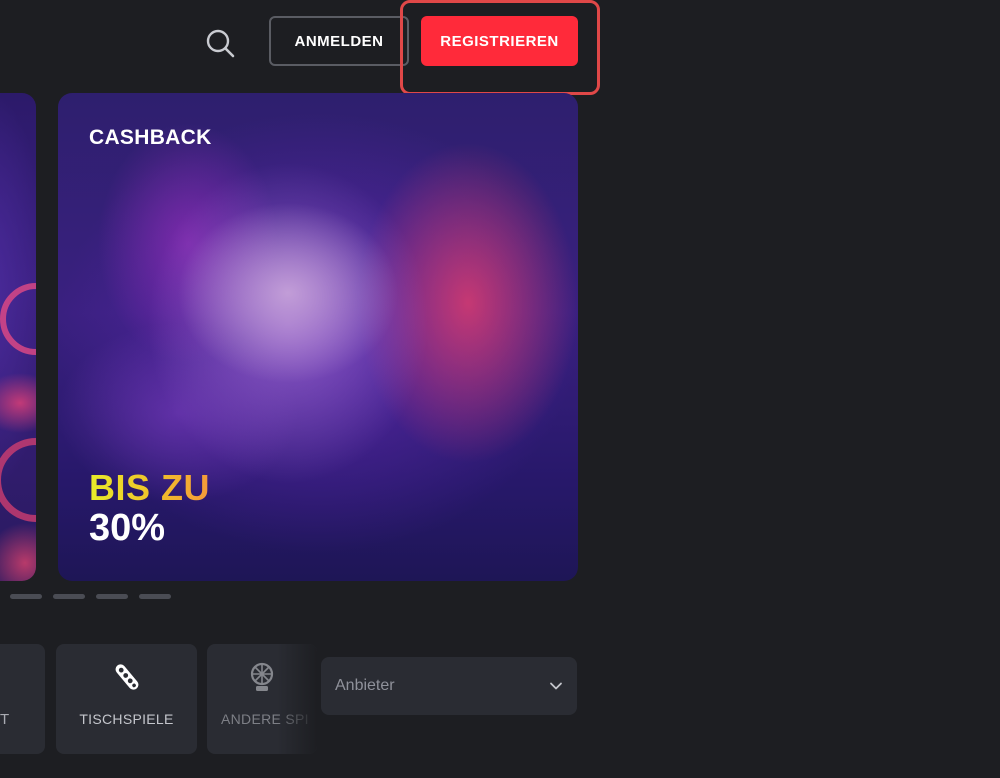  I want to click on wheel-icon, so click(262, 676).